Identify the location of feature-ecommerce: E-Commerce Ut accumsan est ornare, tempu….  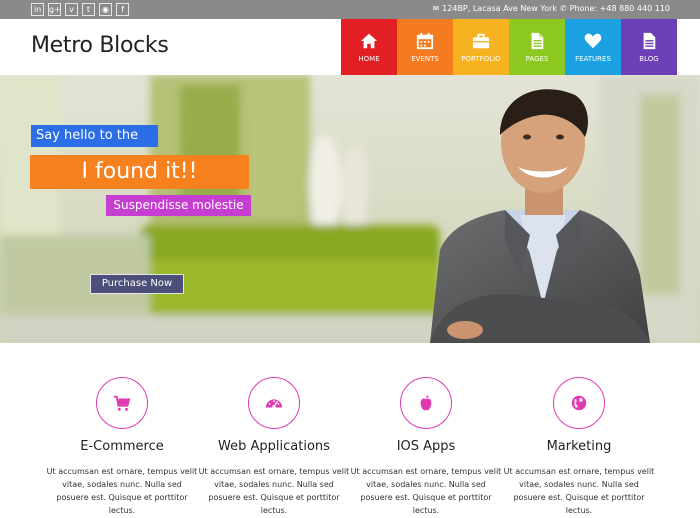
(122, 447).